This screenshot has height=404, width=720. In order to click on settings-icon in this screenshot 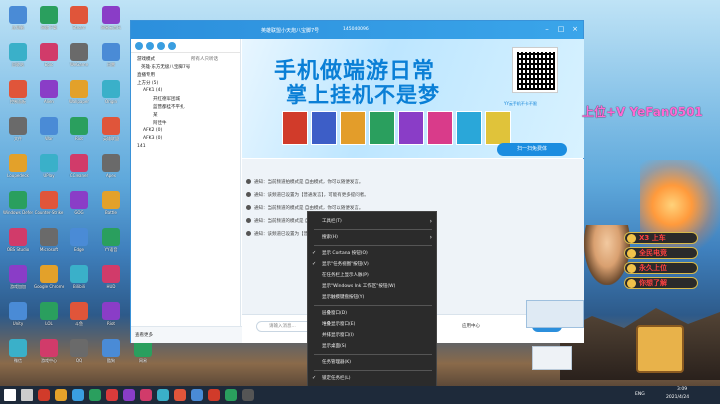, I will do `click(172, 46)`.